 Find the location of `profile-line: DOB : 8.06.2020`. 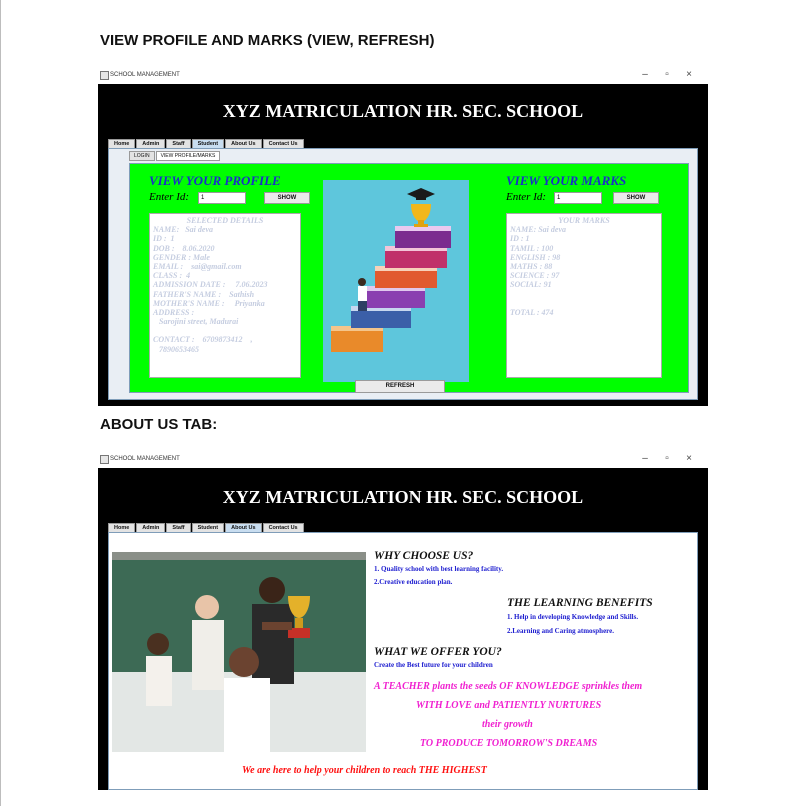

profile-line: DOB : 8.06.2020 is located at coordinates (184, 248).